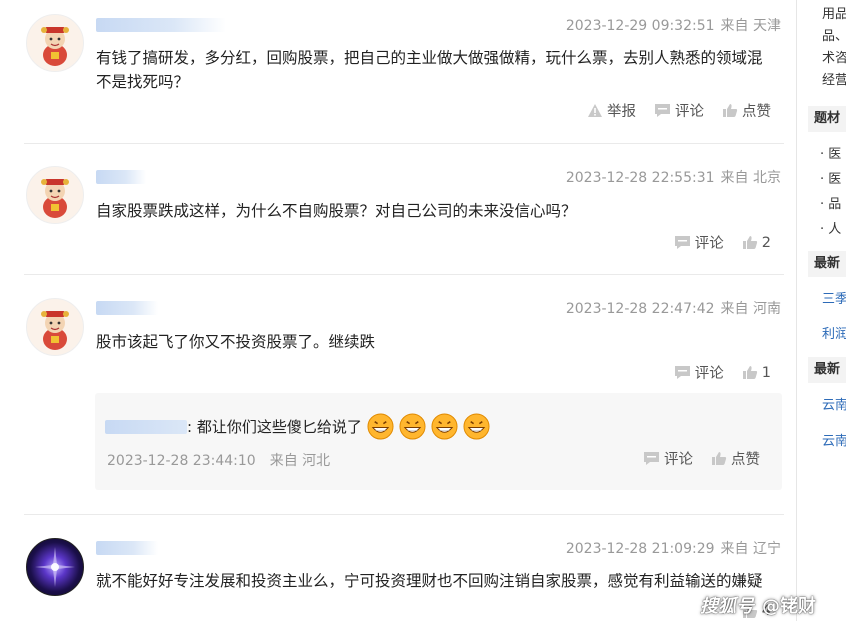  Describe the element at coordinates (834, 14) in the screenshot. I see `intro-line: 用品` at that location.